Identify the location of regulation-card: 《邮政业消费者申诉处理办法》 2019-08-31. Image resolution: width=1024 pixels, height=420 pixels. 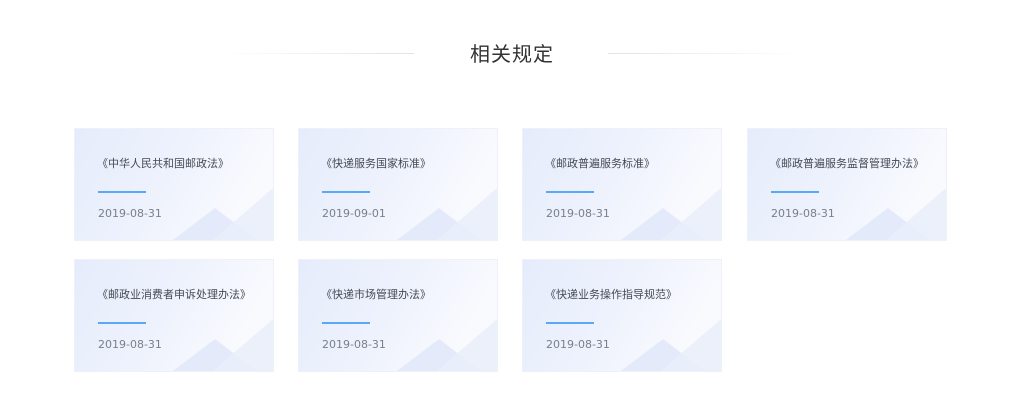
(174, 315).